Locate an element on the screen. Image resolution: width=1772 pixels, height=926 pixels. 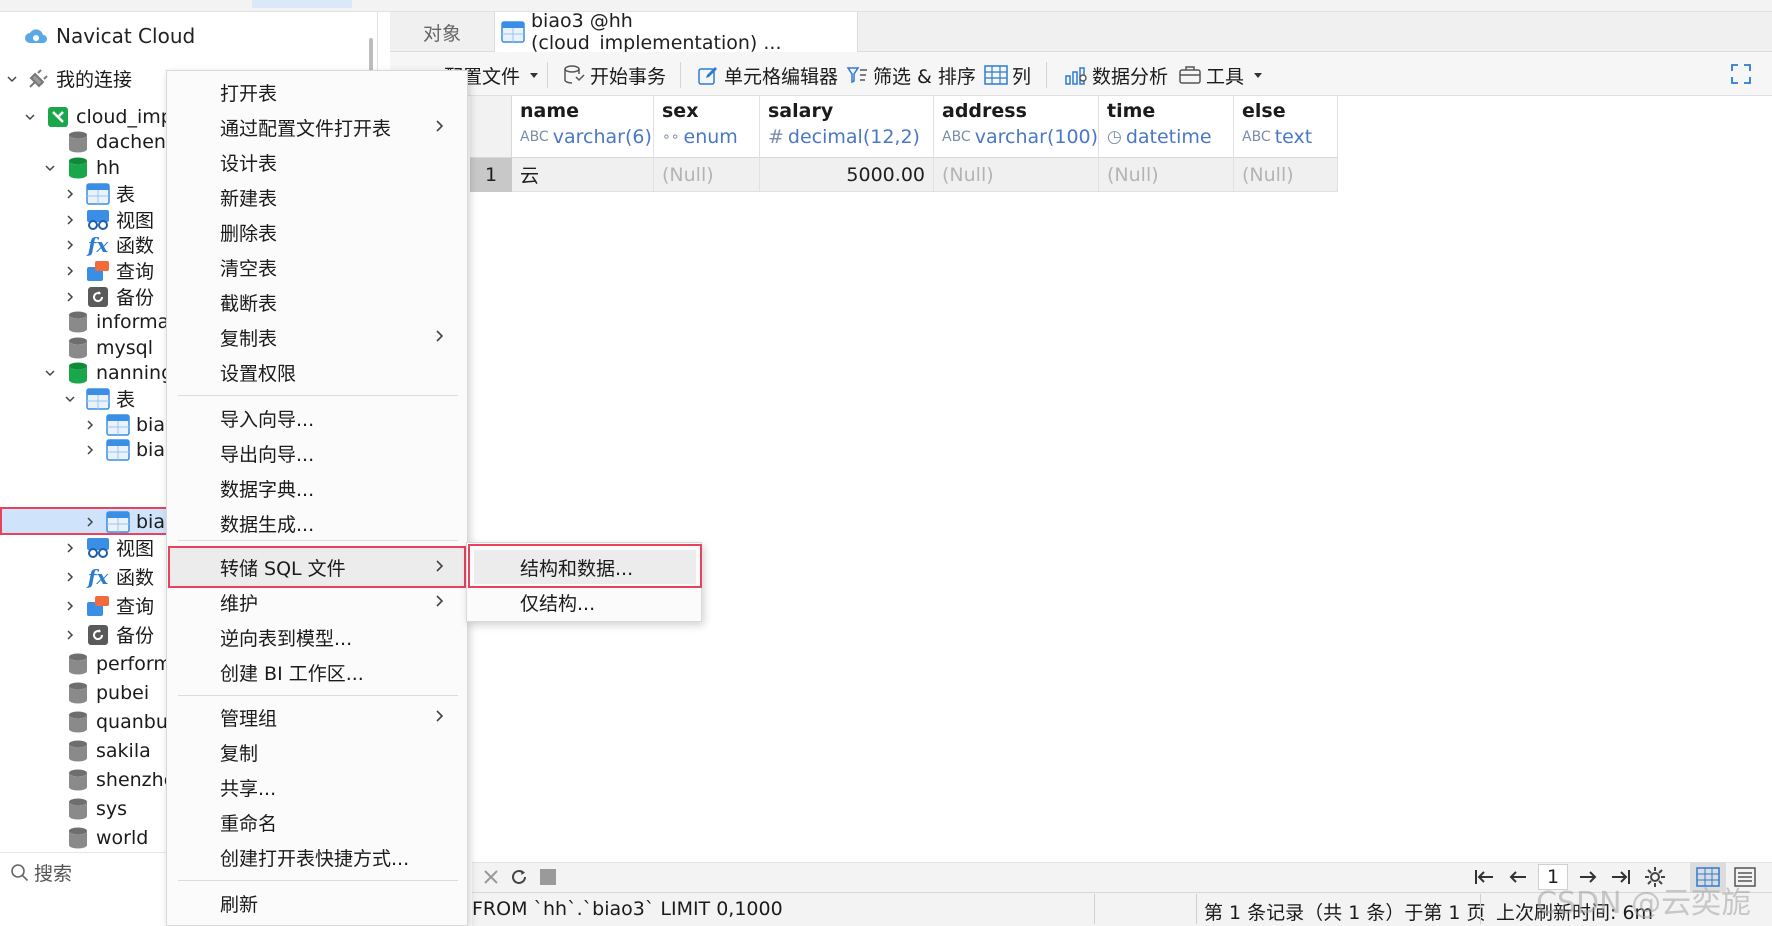
tree-nanning-views: 视图 is located at coordinates (109, 547).